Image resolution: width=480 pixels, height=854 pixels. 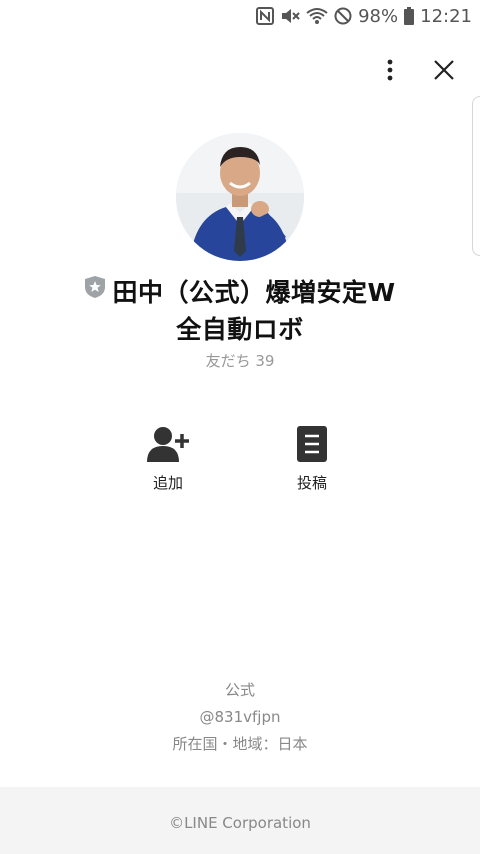 I want to click on account-region: 所在国・地域：日本, so click(x=240, y=744).